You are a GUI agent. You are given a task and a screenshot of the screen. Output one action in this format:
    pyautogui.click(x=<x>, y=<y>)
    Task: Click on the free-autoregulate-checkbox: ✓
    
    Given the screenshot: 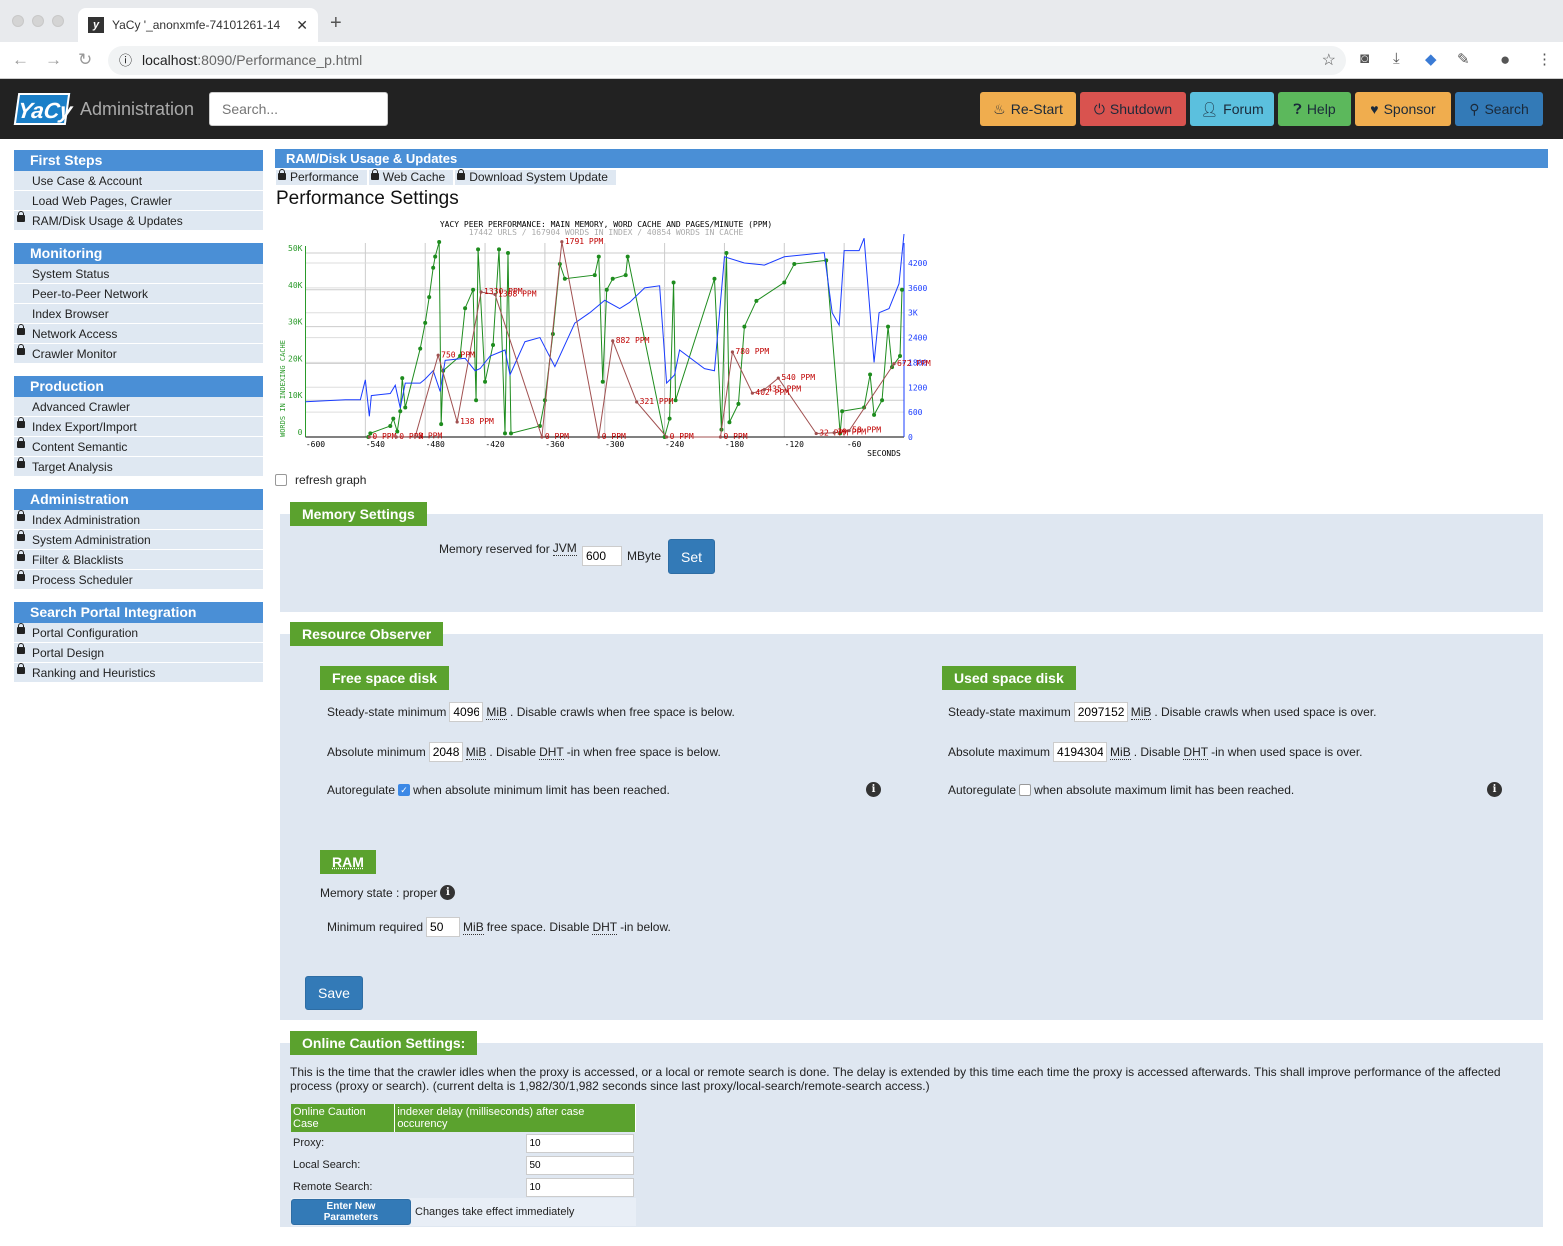 What is the action you would take?
    pyautogui.click(x=404, y=790)
    